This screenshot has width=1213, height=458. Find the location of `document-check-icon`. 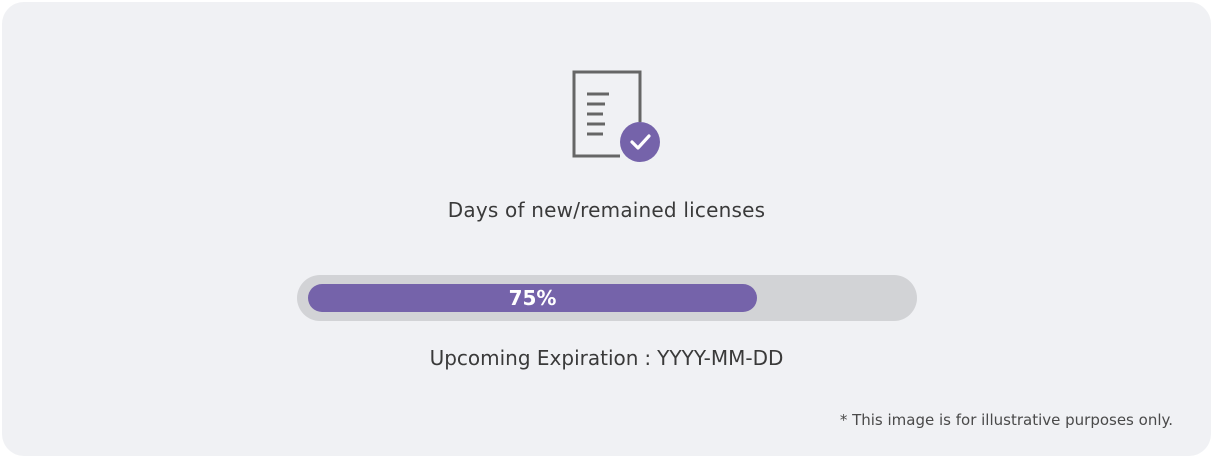

document-check-icon is located at coordinates (616, 116).